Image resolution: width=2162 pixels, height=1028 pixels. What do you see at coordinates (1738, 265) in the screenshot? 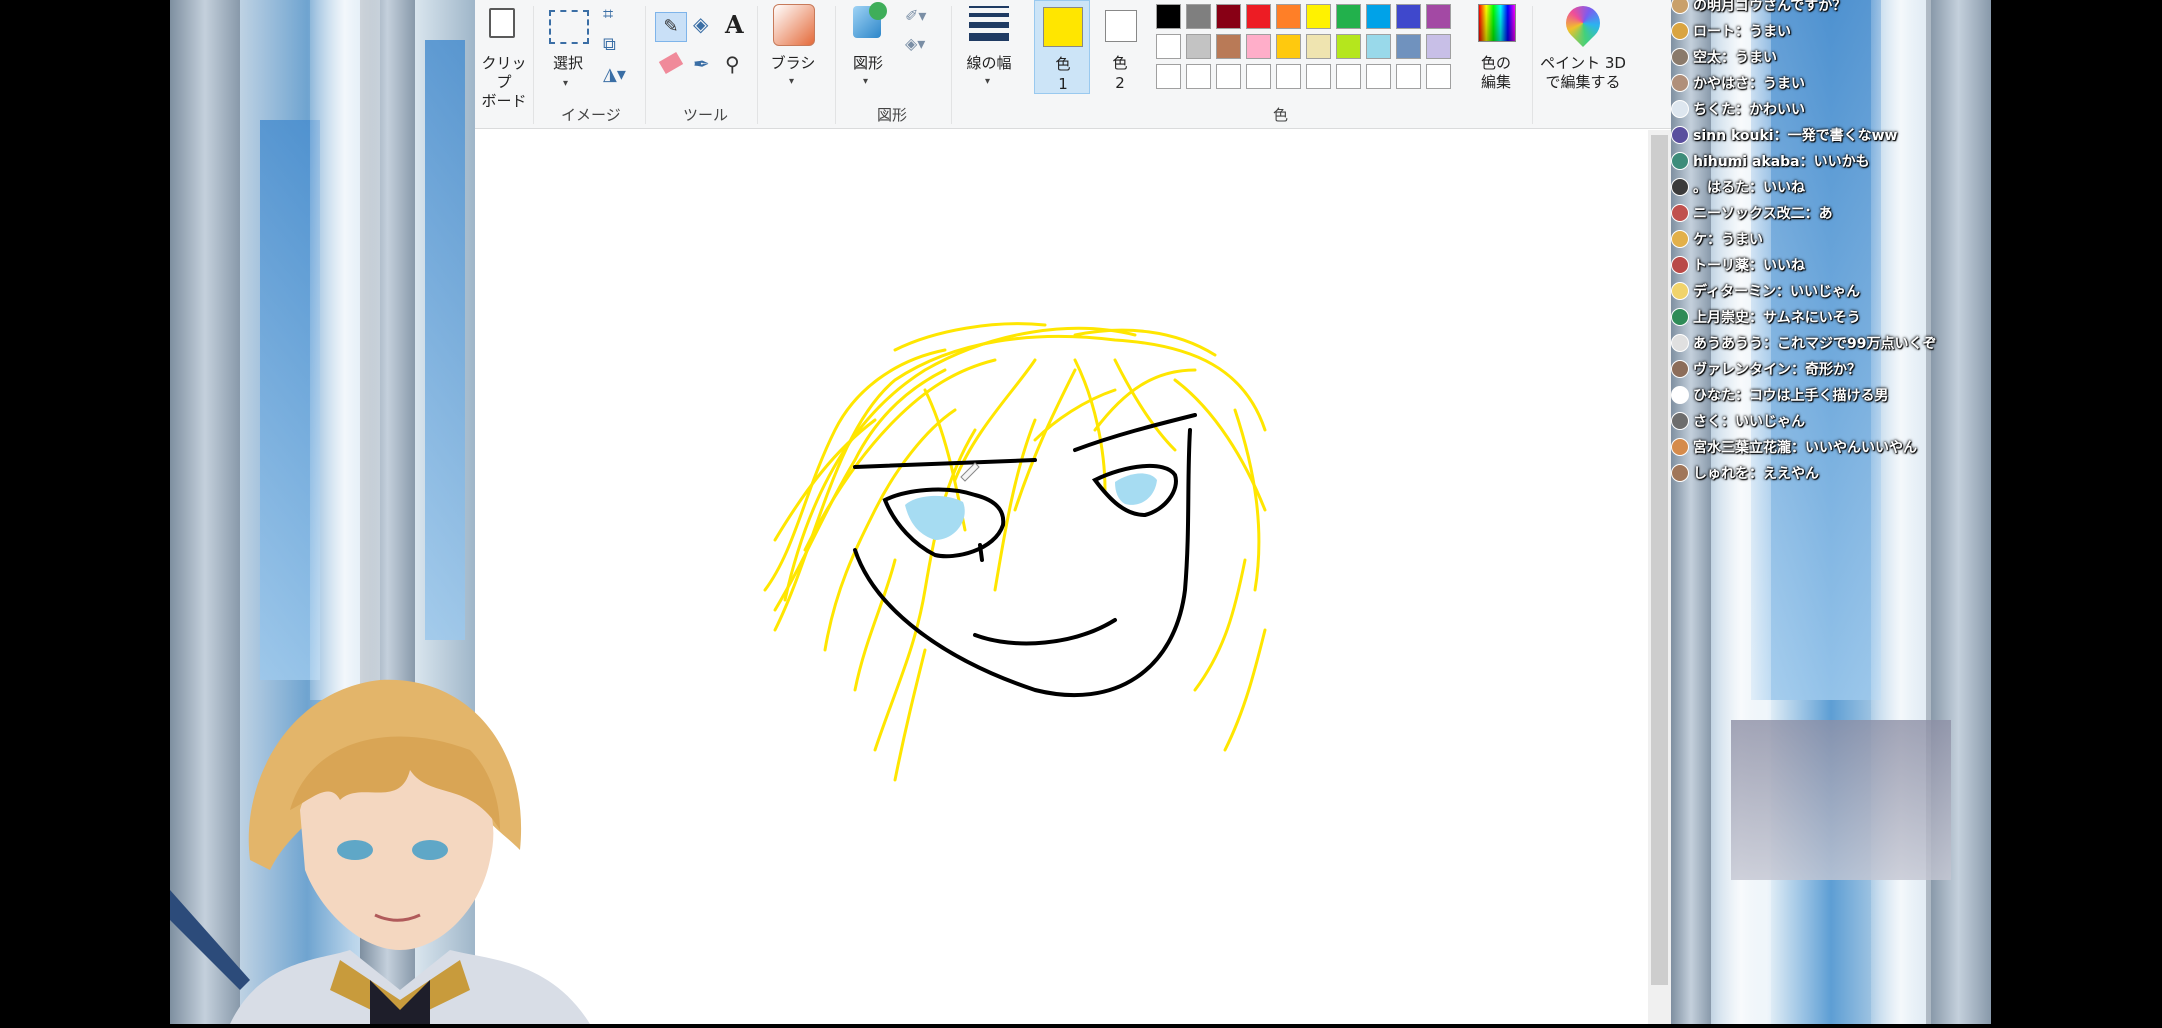
I see `chat-message: トーリ薬：いいね` at bounding box center [1738, 265].